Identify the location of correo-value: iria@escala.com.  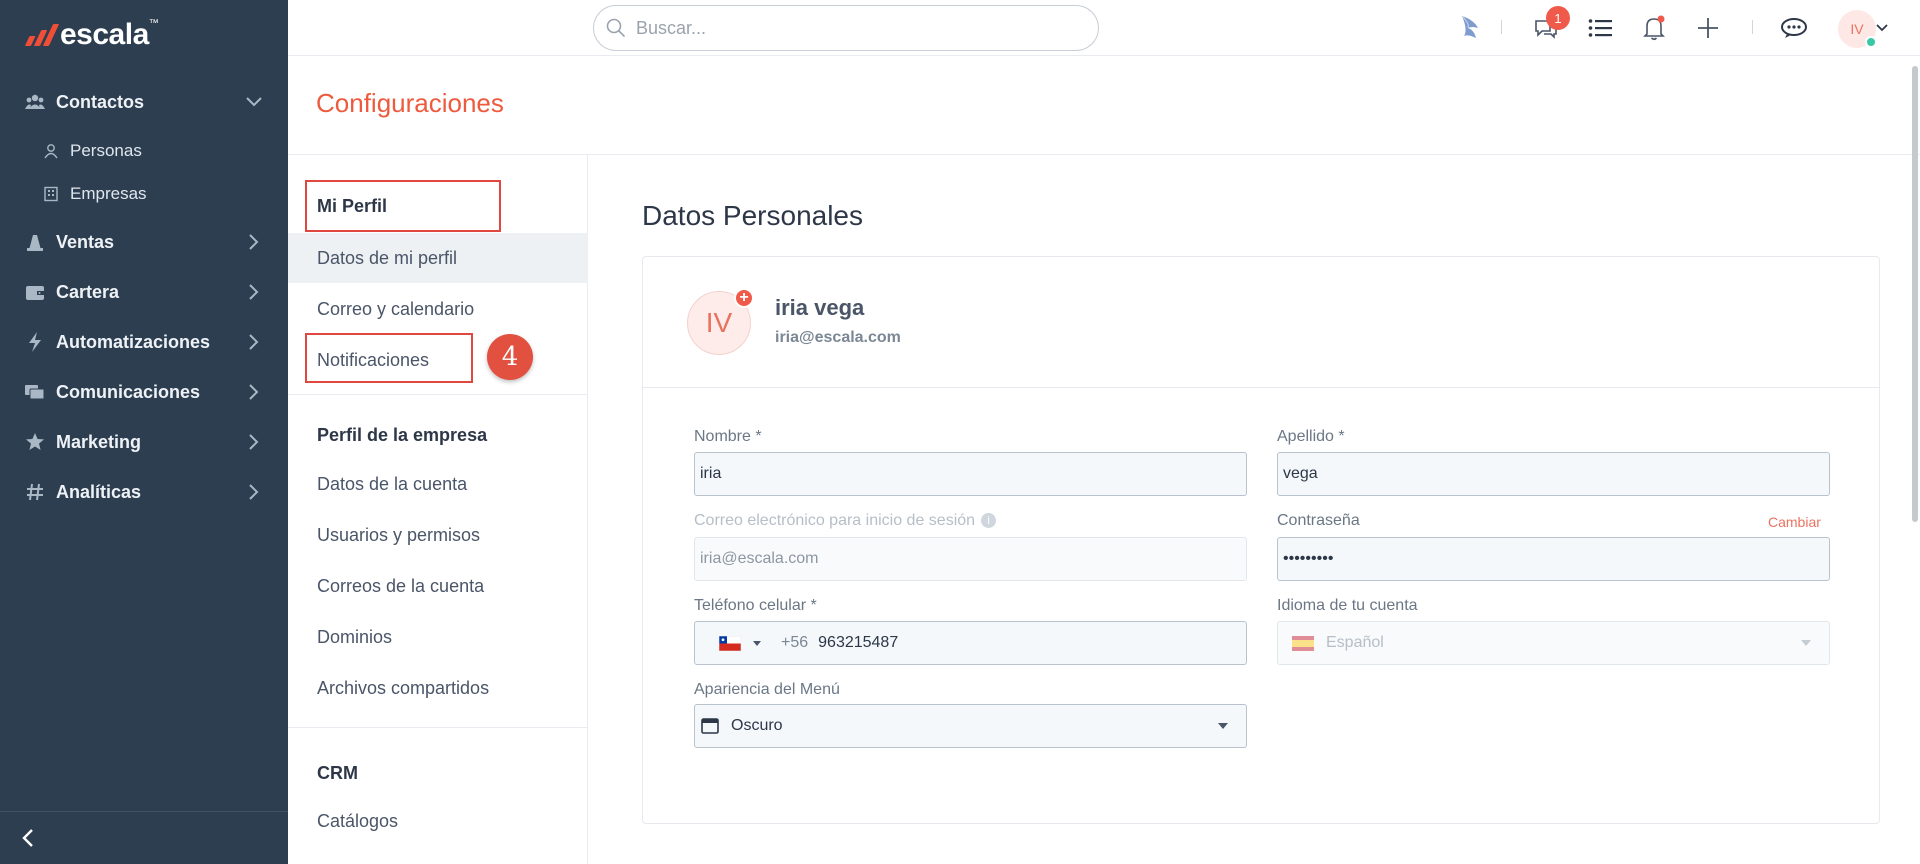
(759, 558).